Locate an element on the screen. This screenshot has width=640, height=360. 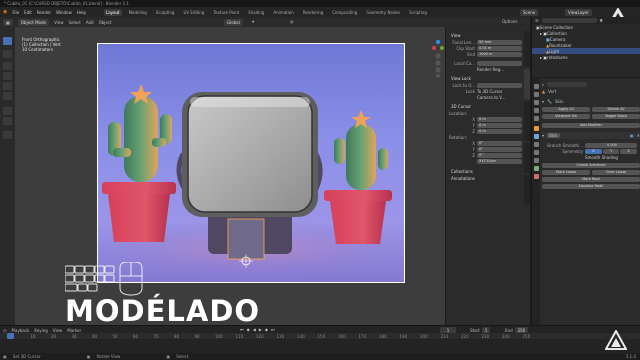
scene-selector: Scene is located at coordinates (529, 12).